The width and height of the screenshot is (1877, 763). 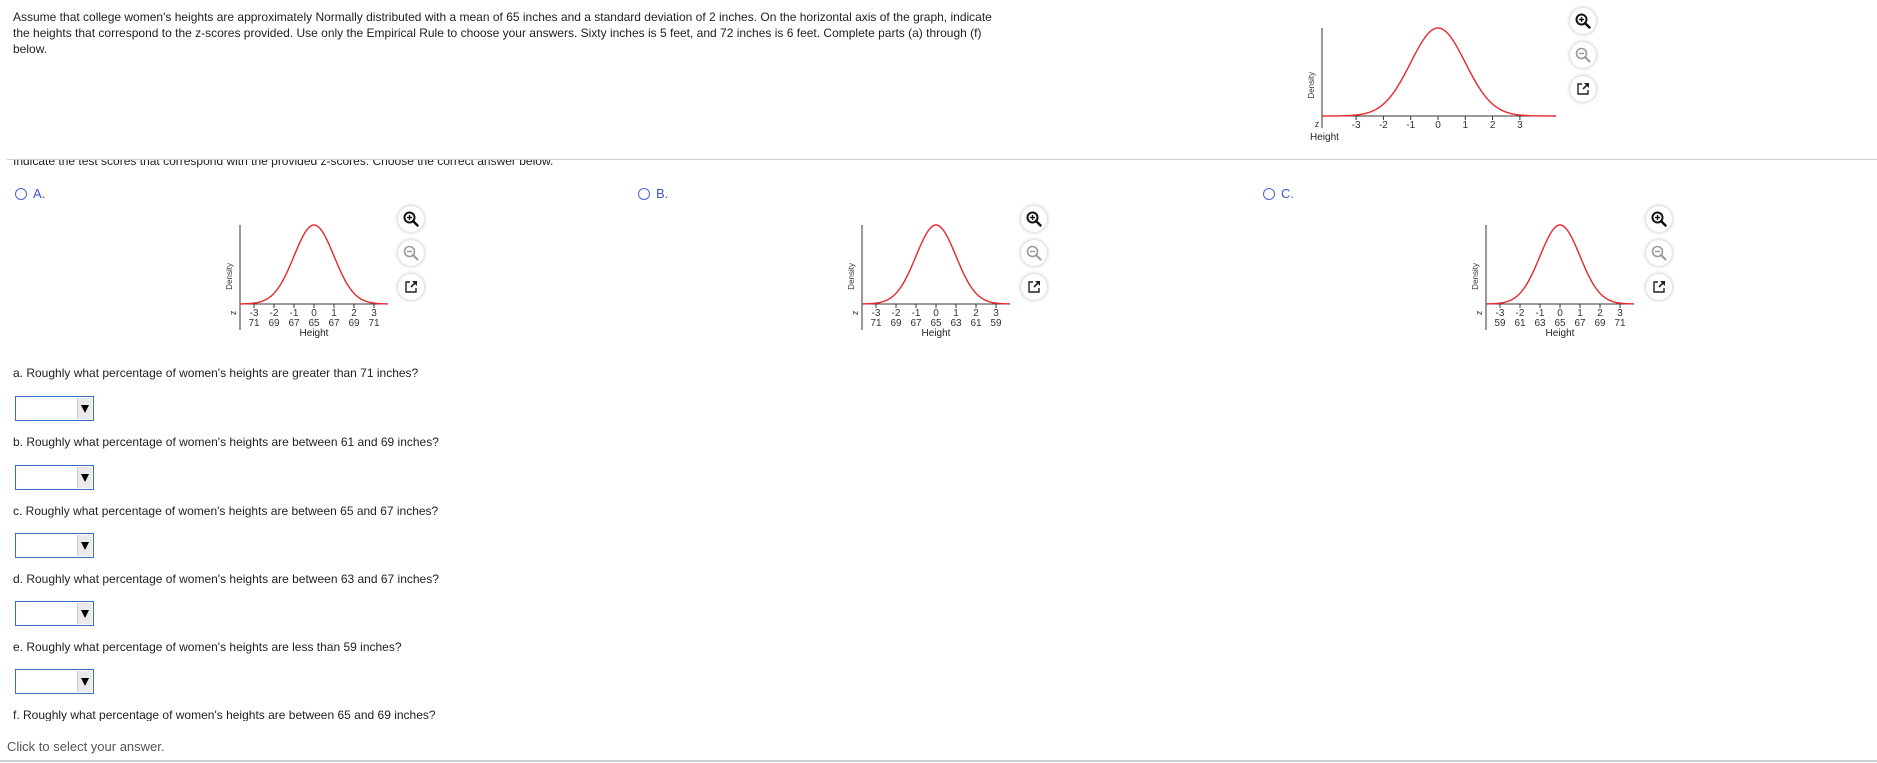 I want to click on status-text: Click to select your answer., so click(x=86, y=746).